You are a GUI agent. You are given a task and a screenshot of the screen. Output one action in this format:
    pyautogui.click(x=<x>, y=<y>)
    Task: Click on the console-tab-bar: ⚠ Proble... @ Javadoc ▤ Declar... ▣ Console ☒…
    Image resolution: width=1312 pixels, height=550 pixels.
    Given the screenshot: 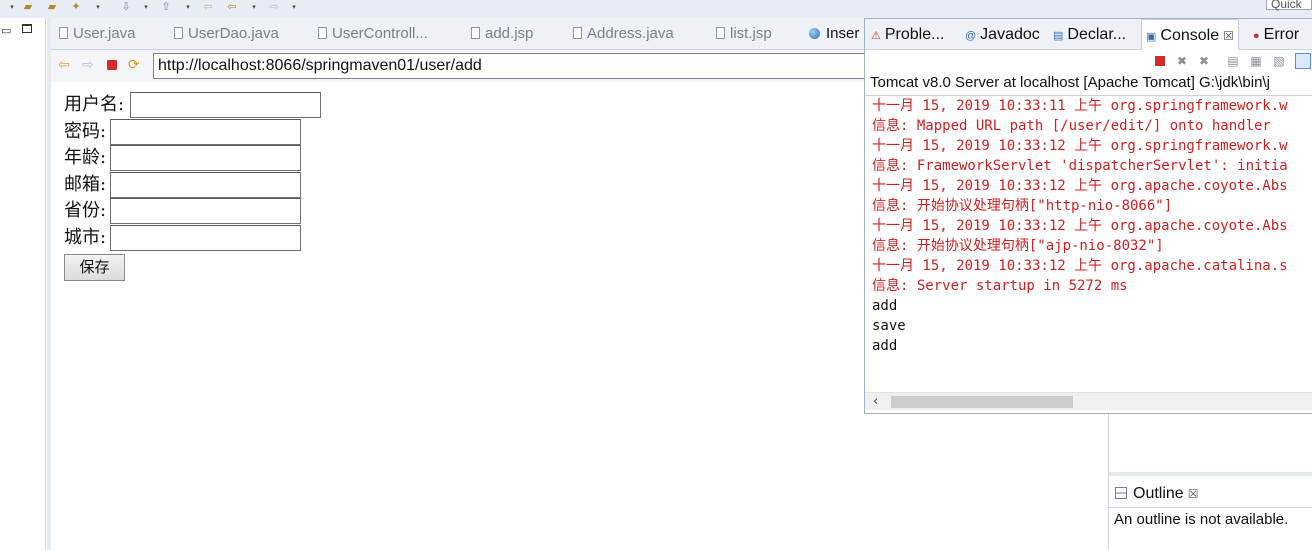 What is the action you would take?
    pyautogui.click(x=1088, y=34)
    